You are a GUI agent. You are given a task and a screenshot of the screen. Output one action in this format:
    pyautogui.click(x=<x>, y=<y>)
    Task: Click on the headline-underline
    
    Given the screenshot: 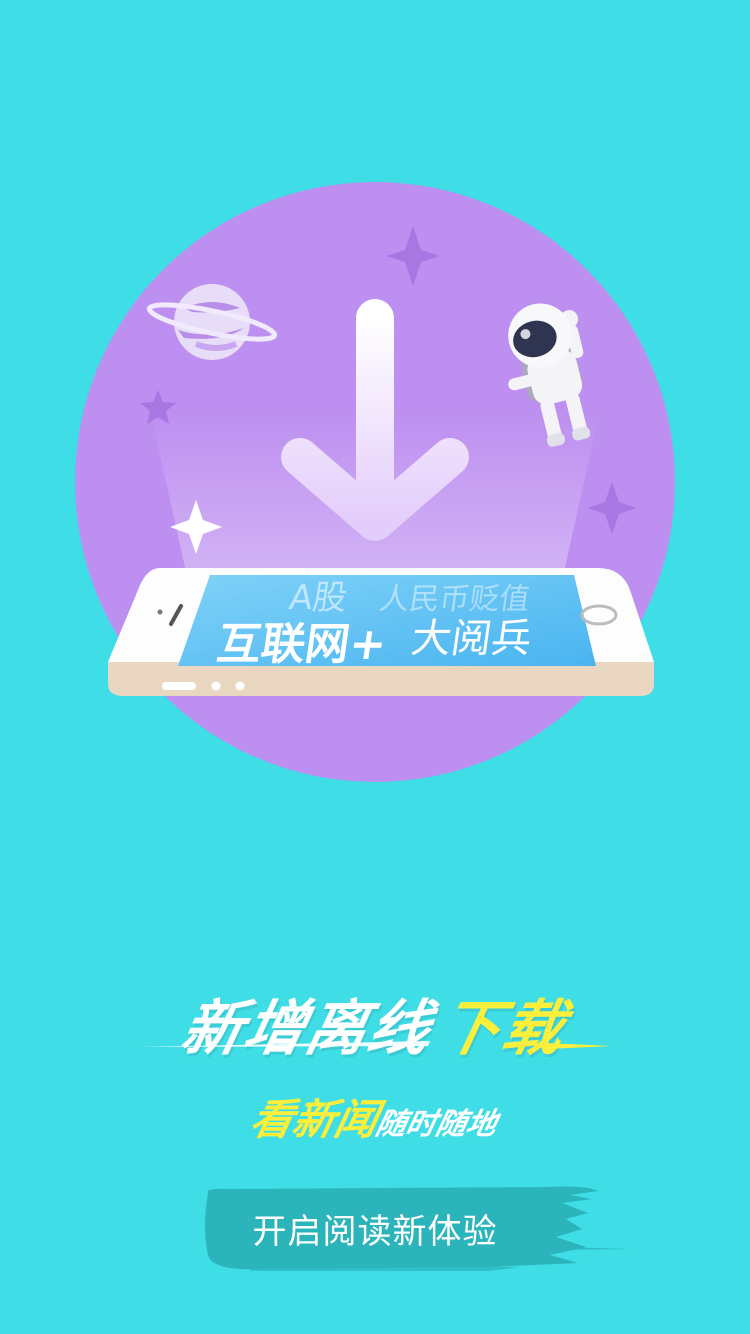 What is the action you would take?
    pyautogui.click(x=376, y=1045)
    